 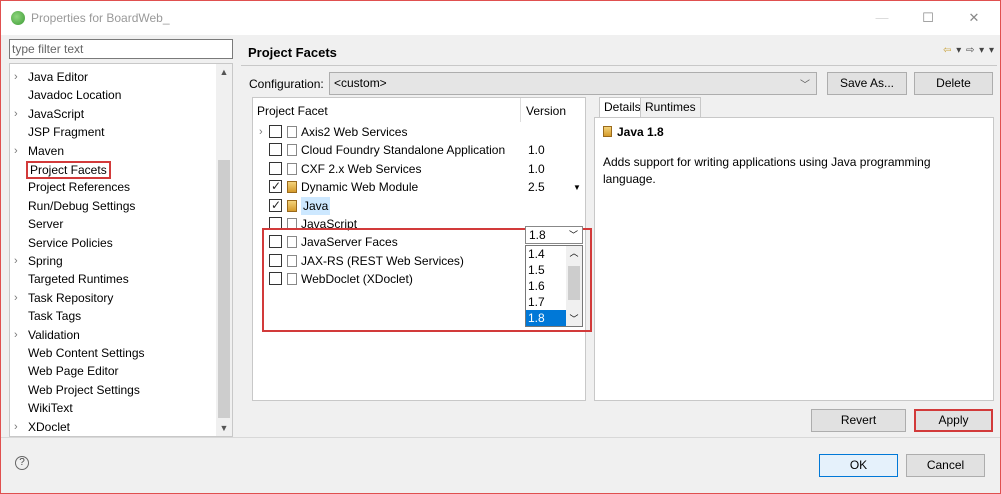 What do you see at coordinates (84, 389) in the screenshot?
I see `sidebar-item-label: Web Project Settings` at bounding box center [84, 389].